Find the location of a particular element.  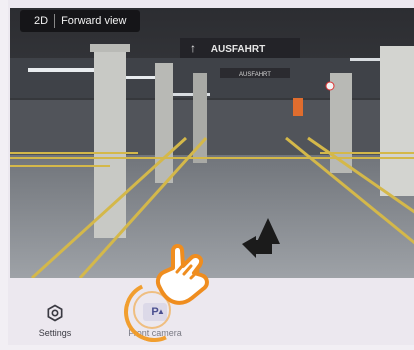

view-toggle: 2D Forward view is located at coordinates (80, 21).